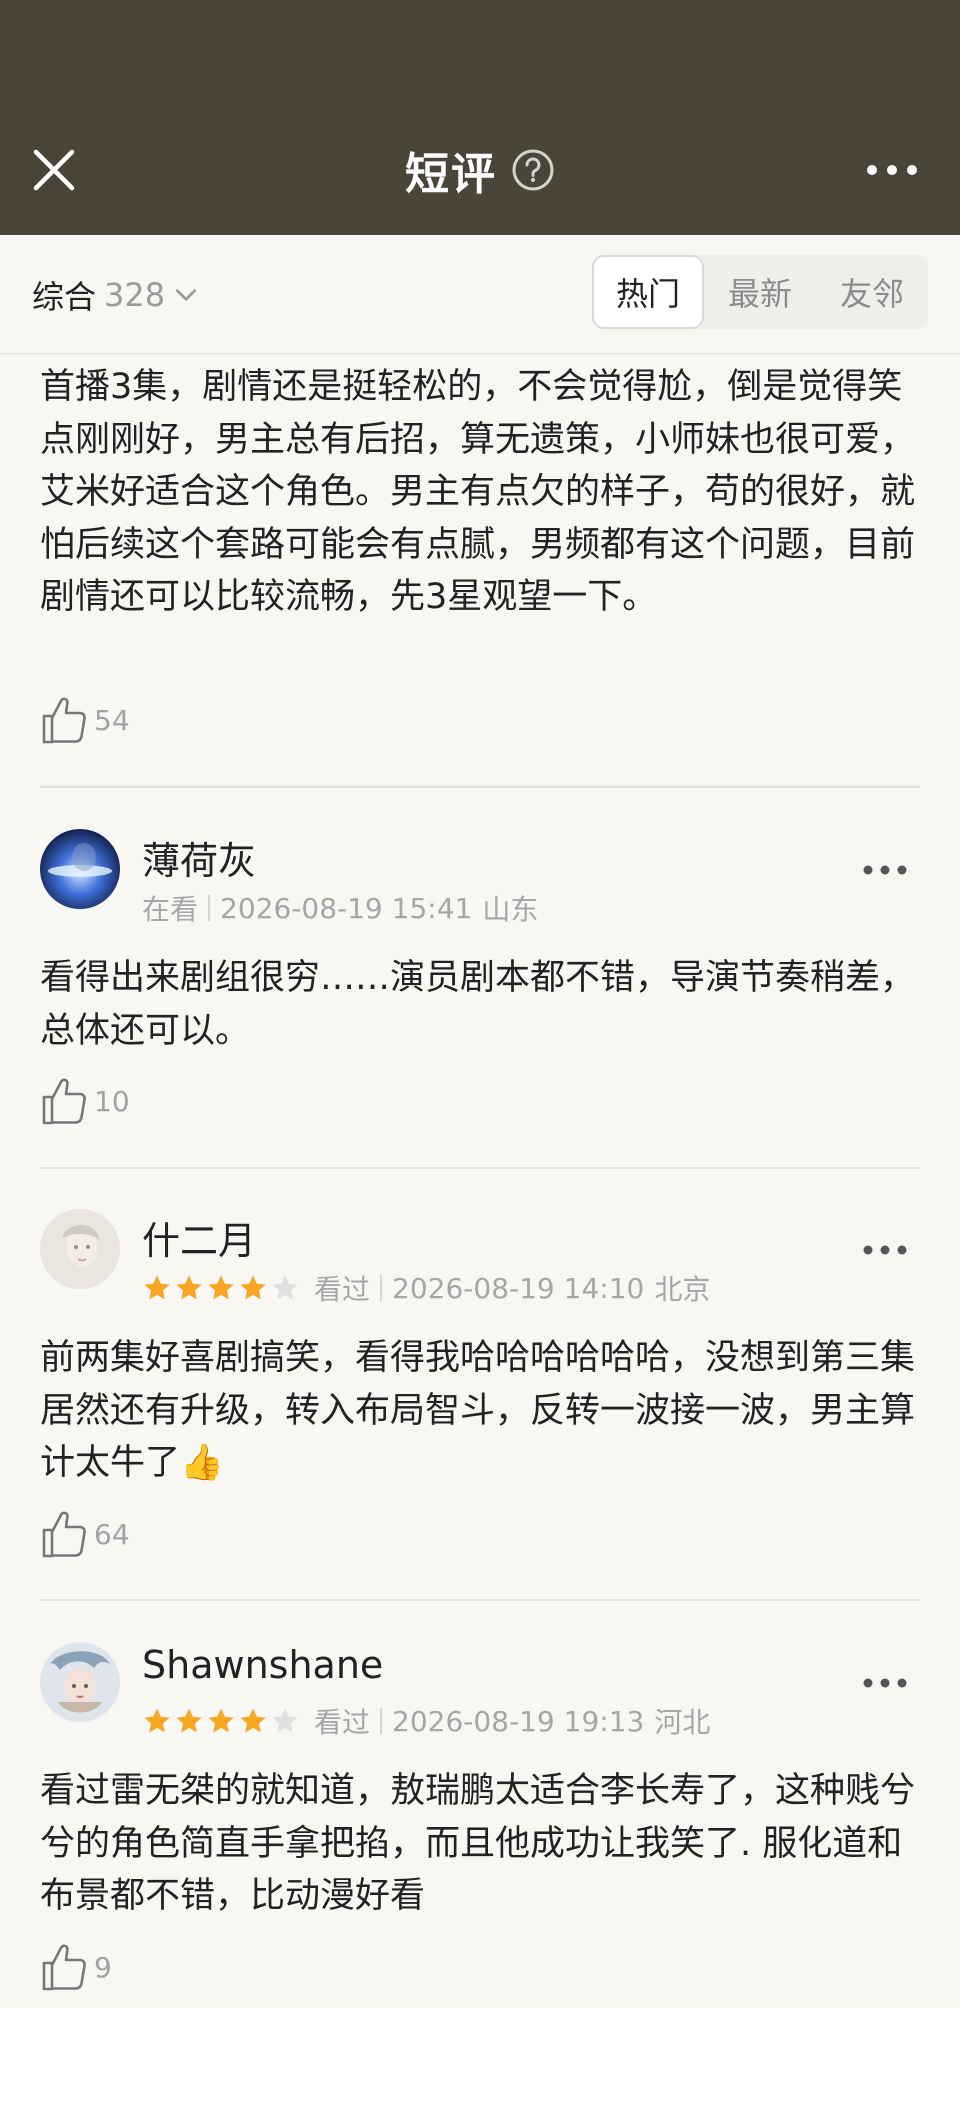  Describe the element at coordinates (170, 909) in the screenshot. I see `watch-status: 在看` at that location.